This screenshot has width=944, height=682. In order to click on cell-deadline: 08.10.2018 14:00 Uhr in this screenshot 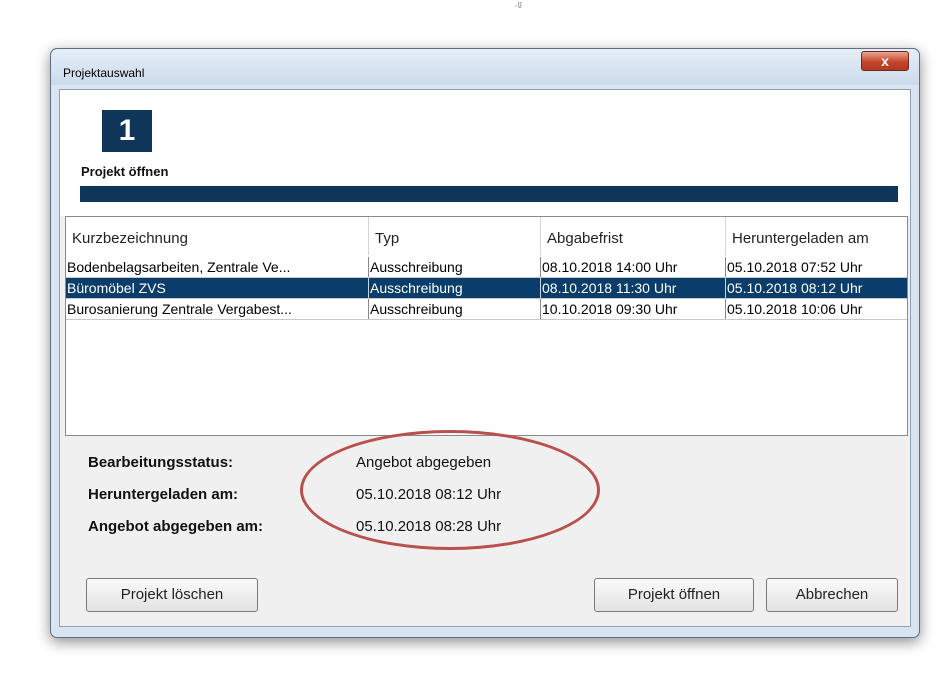, I will do `click(633, 267)`.